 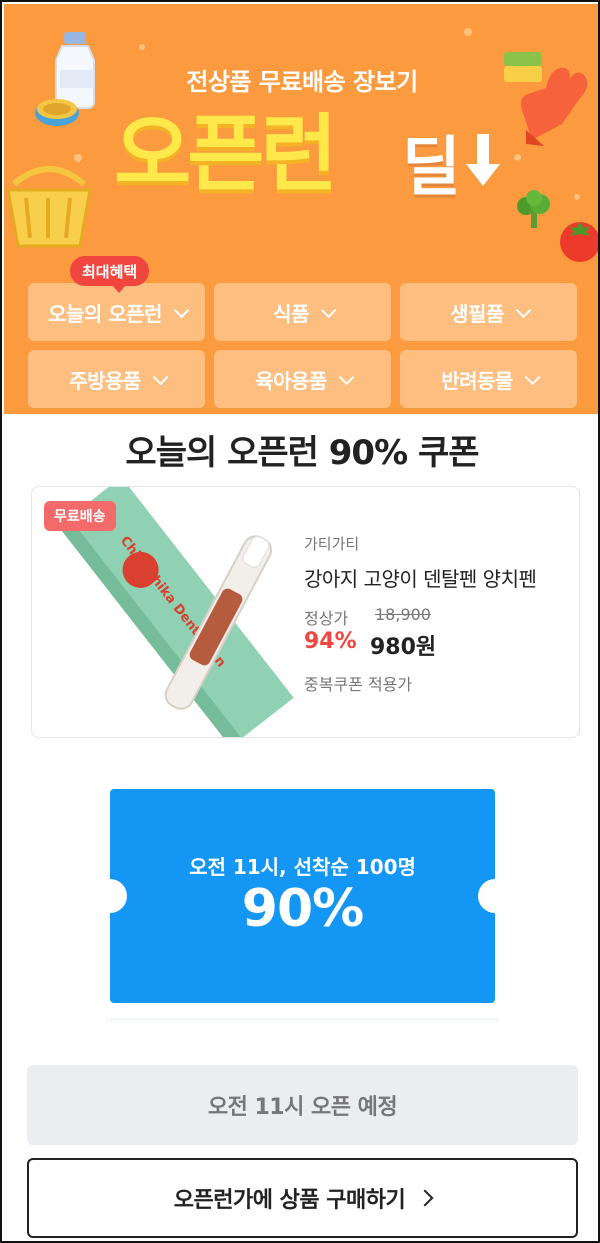 I want to click on ticket-shadow, so click(x=302, y=1022).